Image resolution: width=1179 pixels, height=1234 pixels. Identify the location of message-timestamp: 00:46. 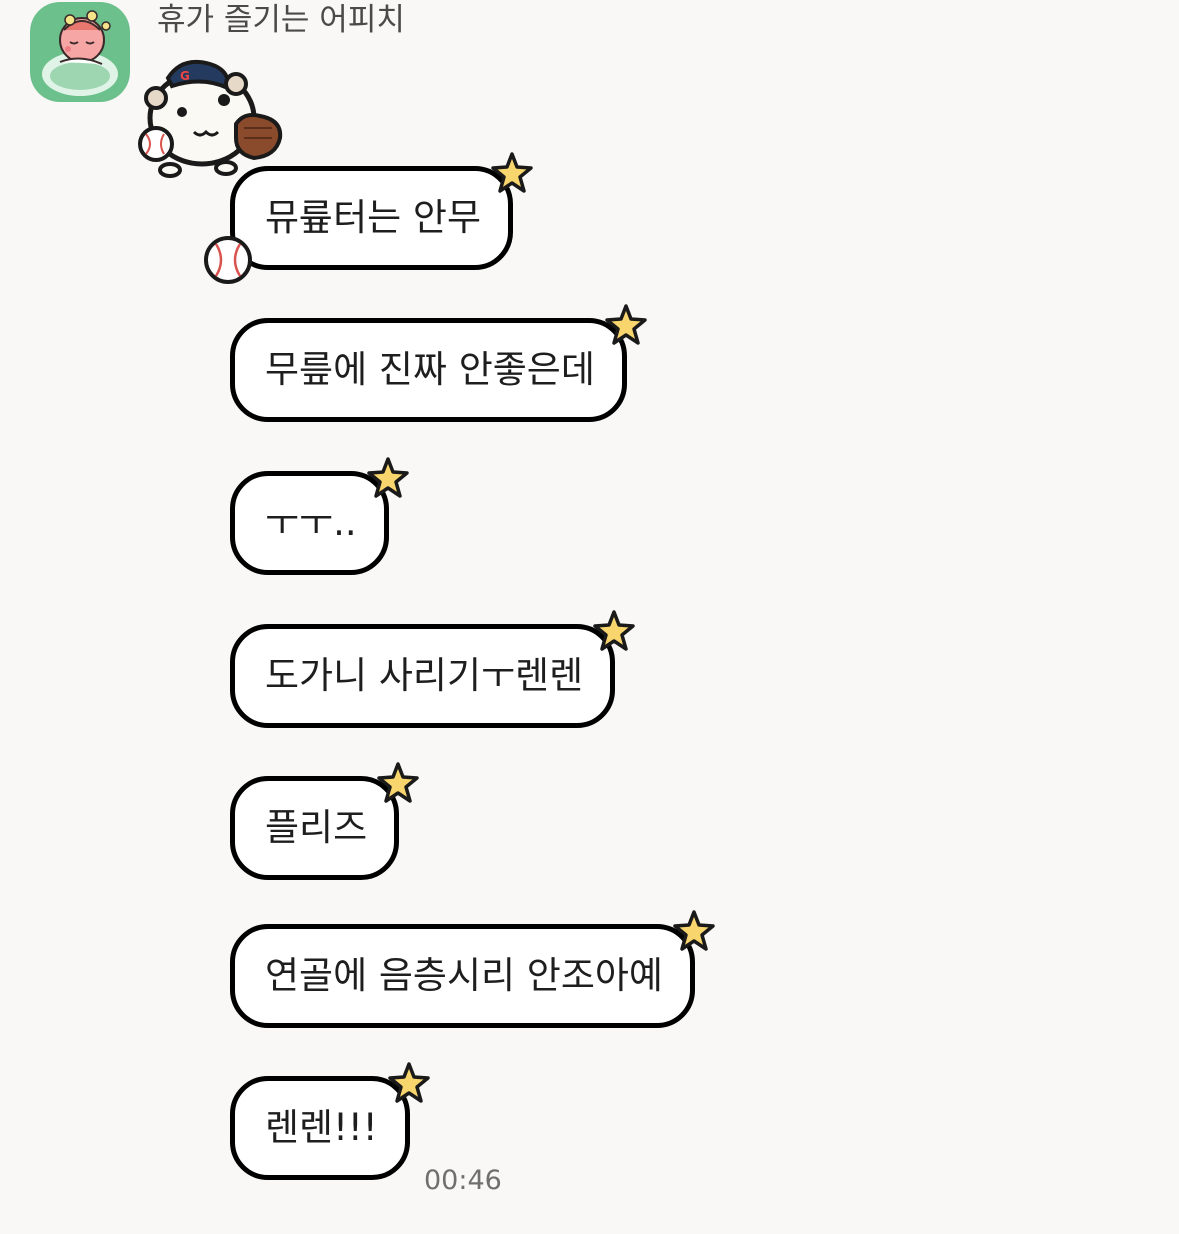
(463, 1180).